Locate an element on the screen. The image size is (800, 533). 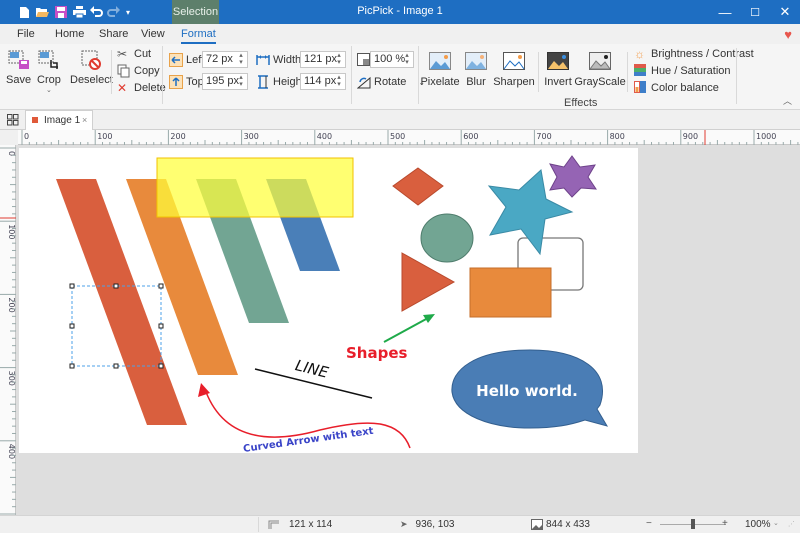
left-value: 72 px is located at coordinates (219, 59).